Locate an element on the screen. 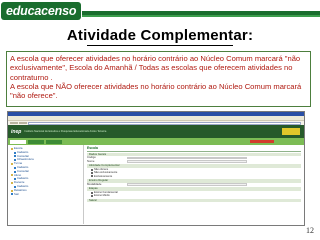  navigation-band is located at coordinates (156, 141).